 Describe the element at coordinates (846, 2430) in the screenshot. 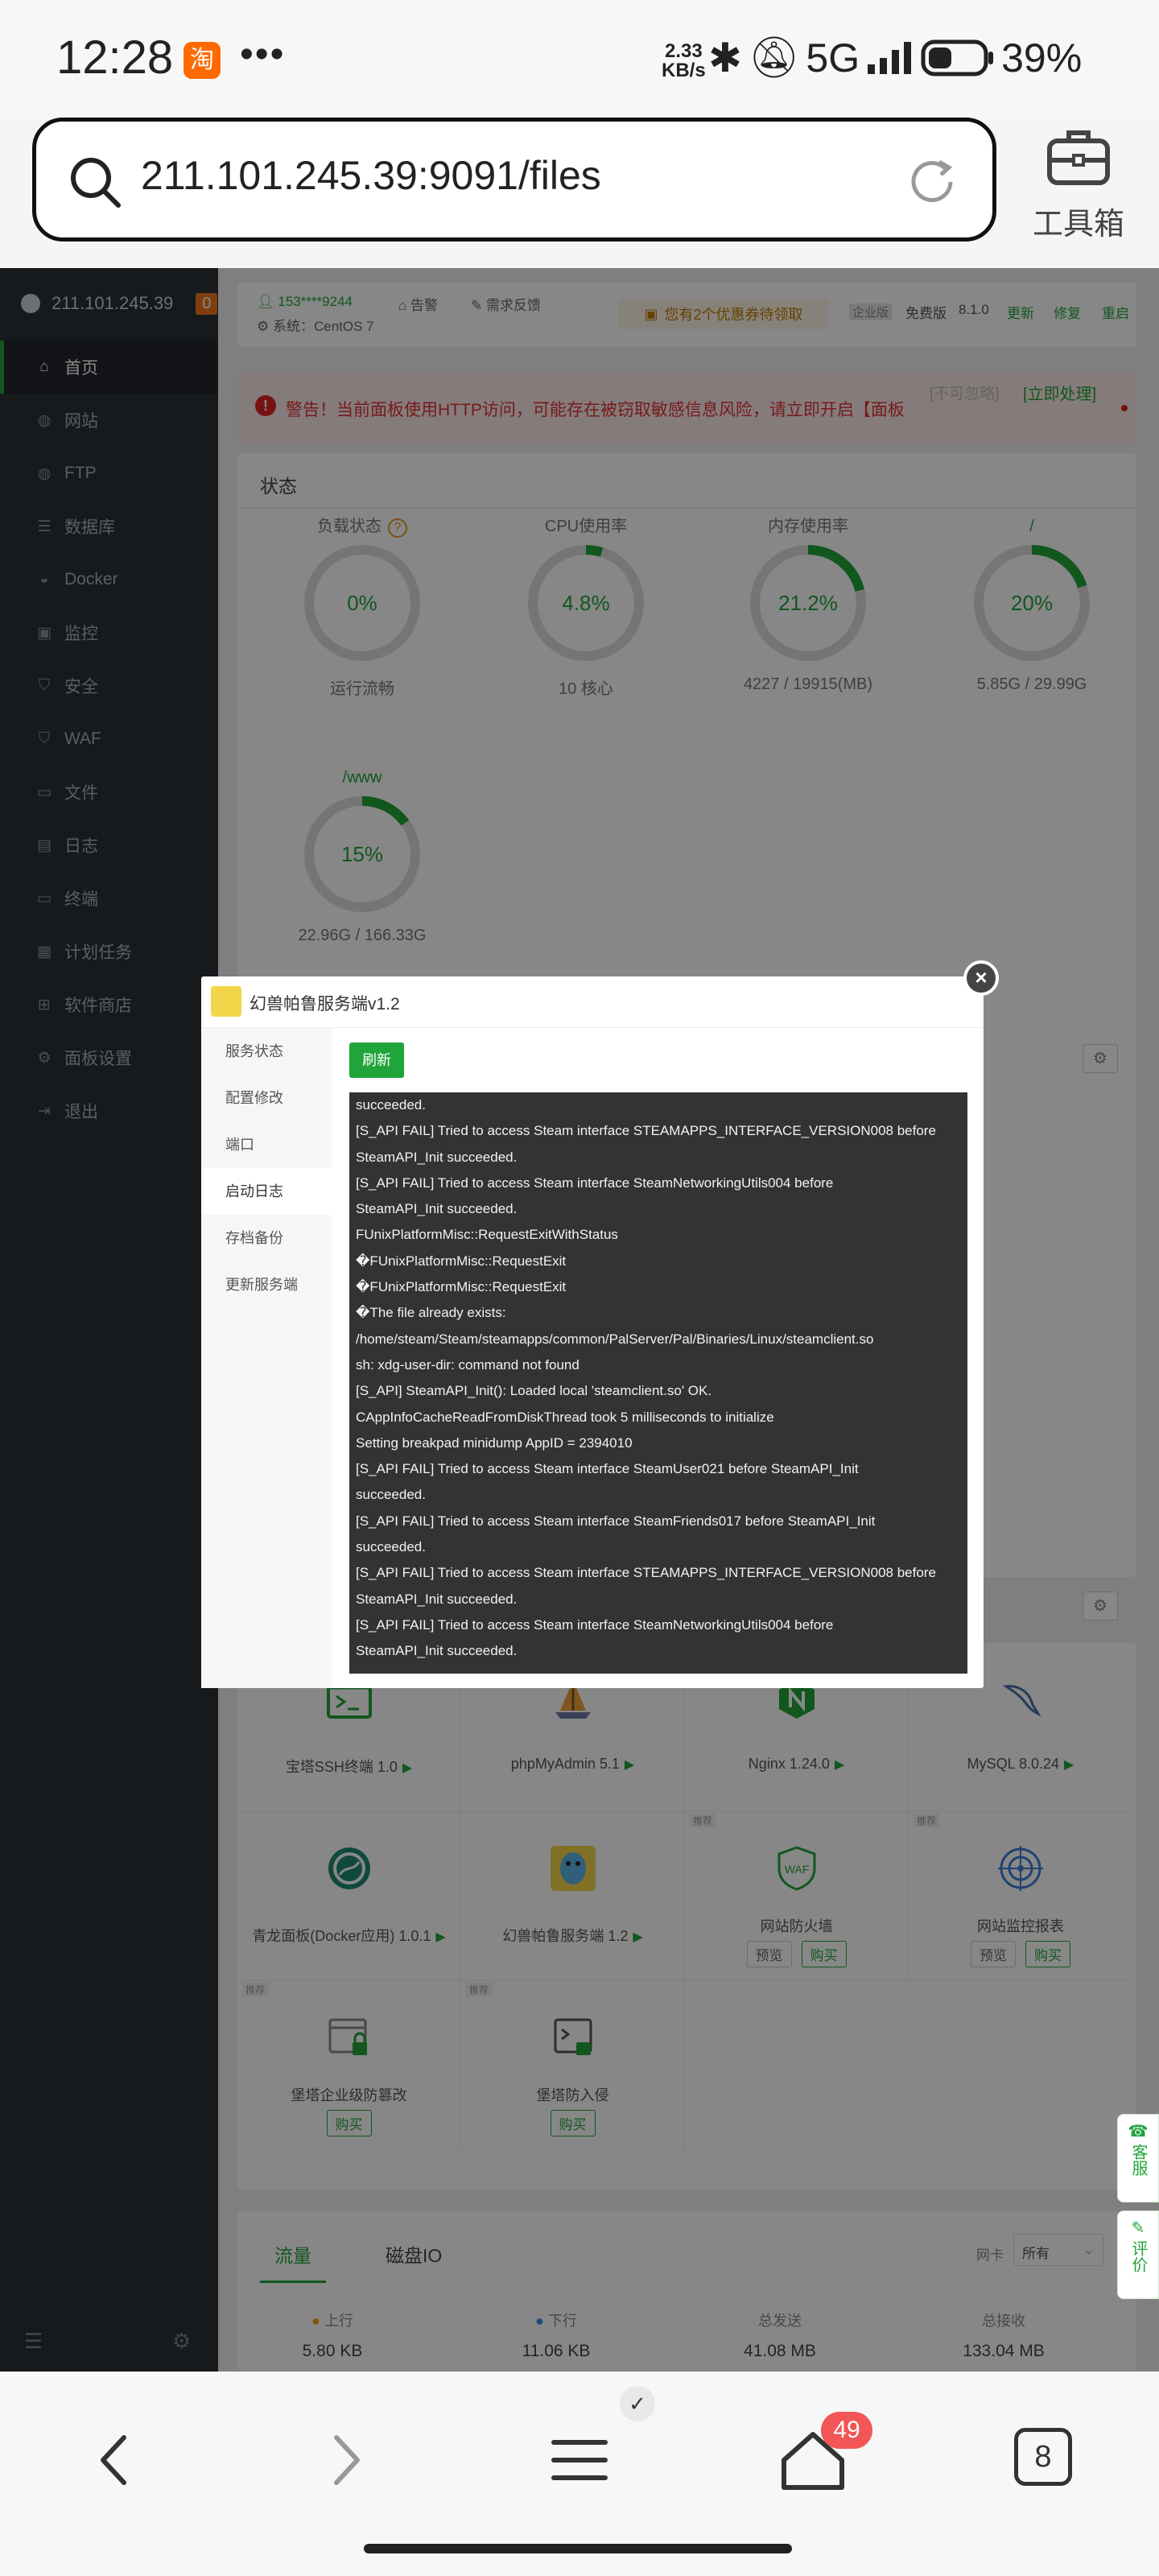

I see `tabs-badge: 49` at that location.